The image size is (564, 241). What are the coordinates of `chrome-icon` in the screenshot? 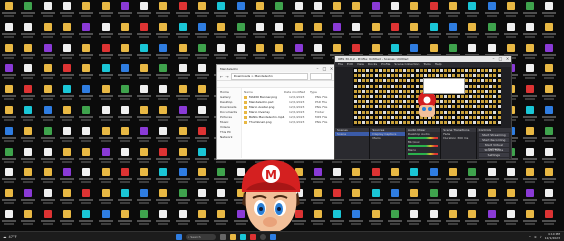 It's located at (252, 236).